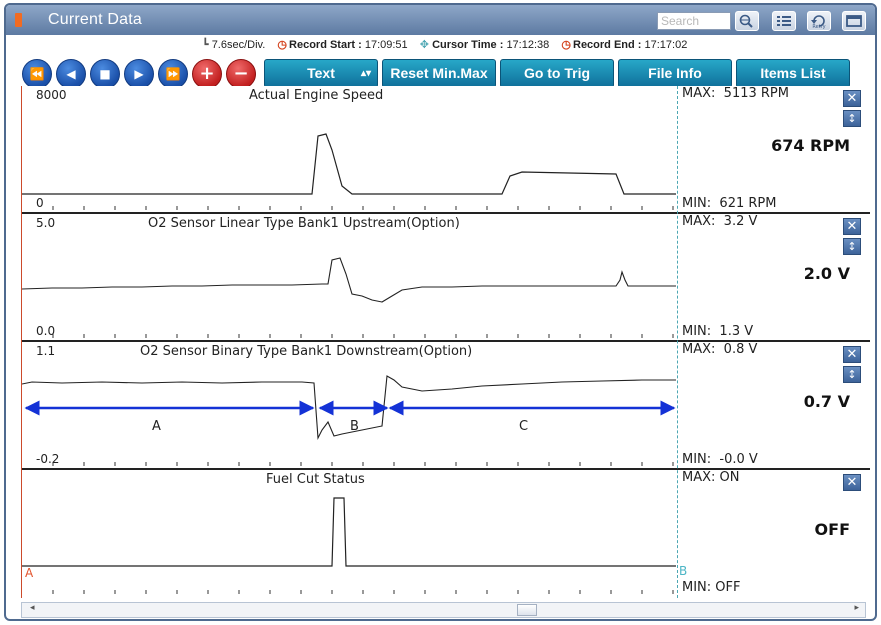  Describe the element at coordinates (440, 20) in the screenshot. I see `title-bar: Current Data Search Retry` at that location.